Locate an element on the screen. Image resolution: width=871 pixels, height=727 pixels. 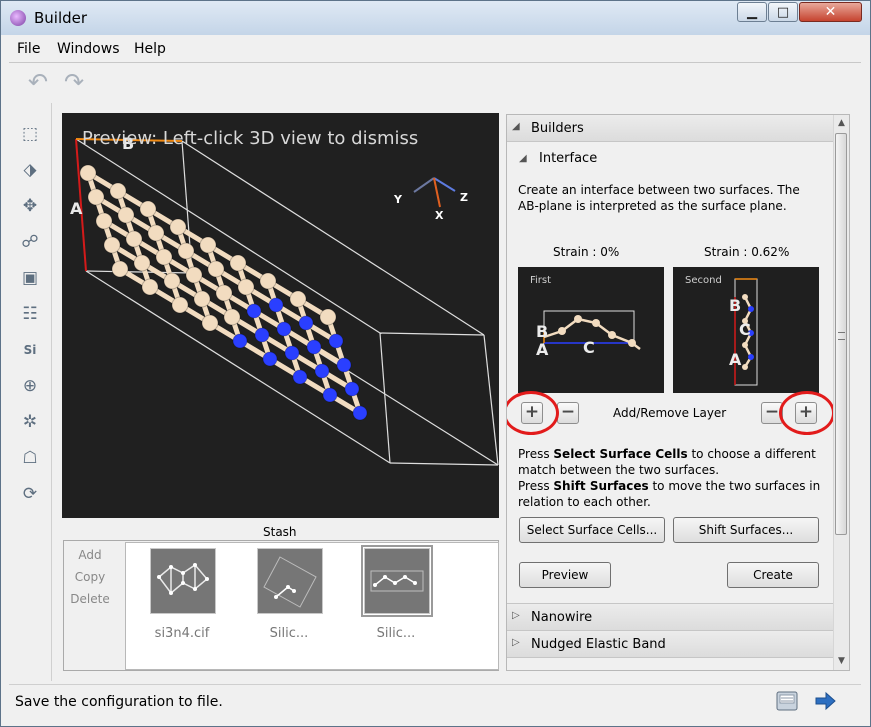
hierarchy-icon: ☷ is located at coordinates (30, 314).